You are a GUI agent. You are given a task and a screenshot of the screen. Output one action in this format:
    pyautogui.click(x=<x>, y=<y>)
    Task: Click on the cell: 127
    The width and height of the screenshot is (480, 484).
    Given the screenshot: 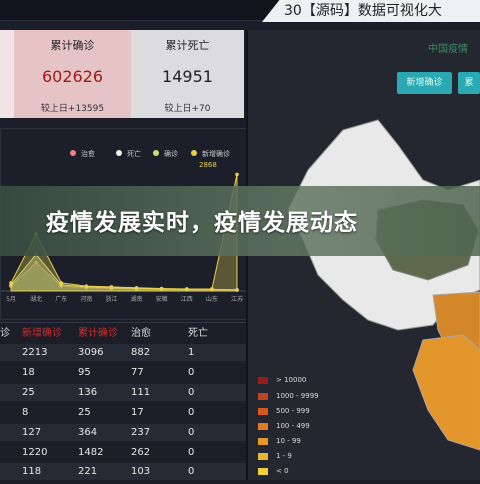 What is the action you would take?
    pyautogui.click(x=32, y=432)
    